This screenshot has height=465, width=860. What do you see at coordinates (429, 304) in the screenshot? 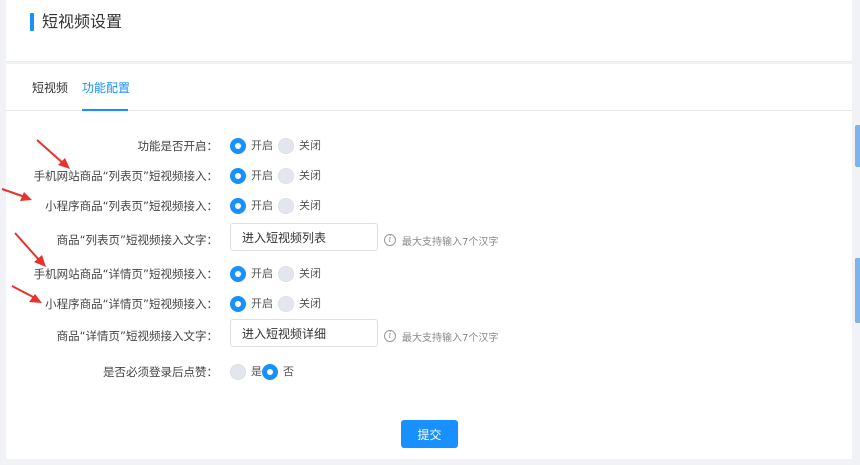
I see `form-row-mini-detail: 小程序商品“详情页”短视频接入： 开启 关闭` at bounding box center [429, 304].